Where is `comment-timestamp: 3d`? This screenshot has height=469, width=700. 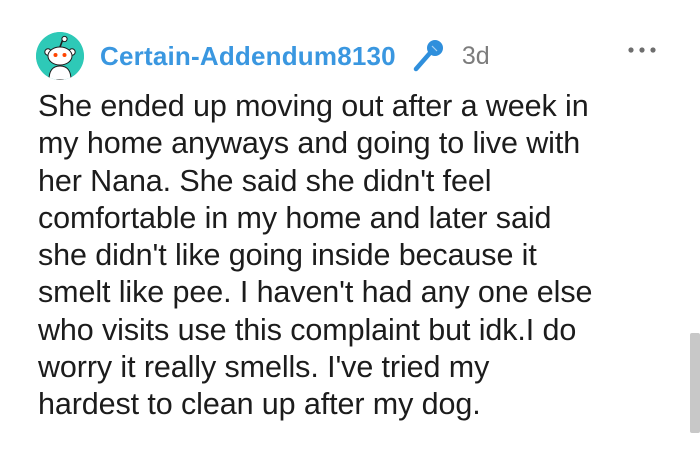 comment-timestamp: 3d is located at coordinates (475, 55).